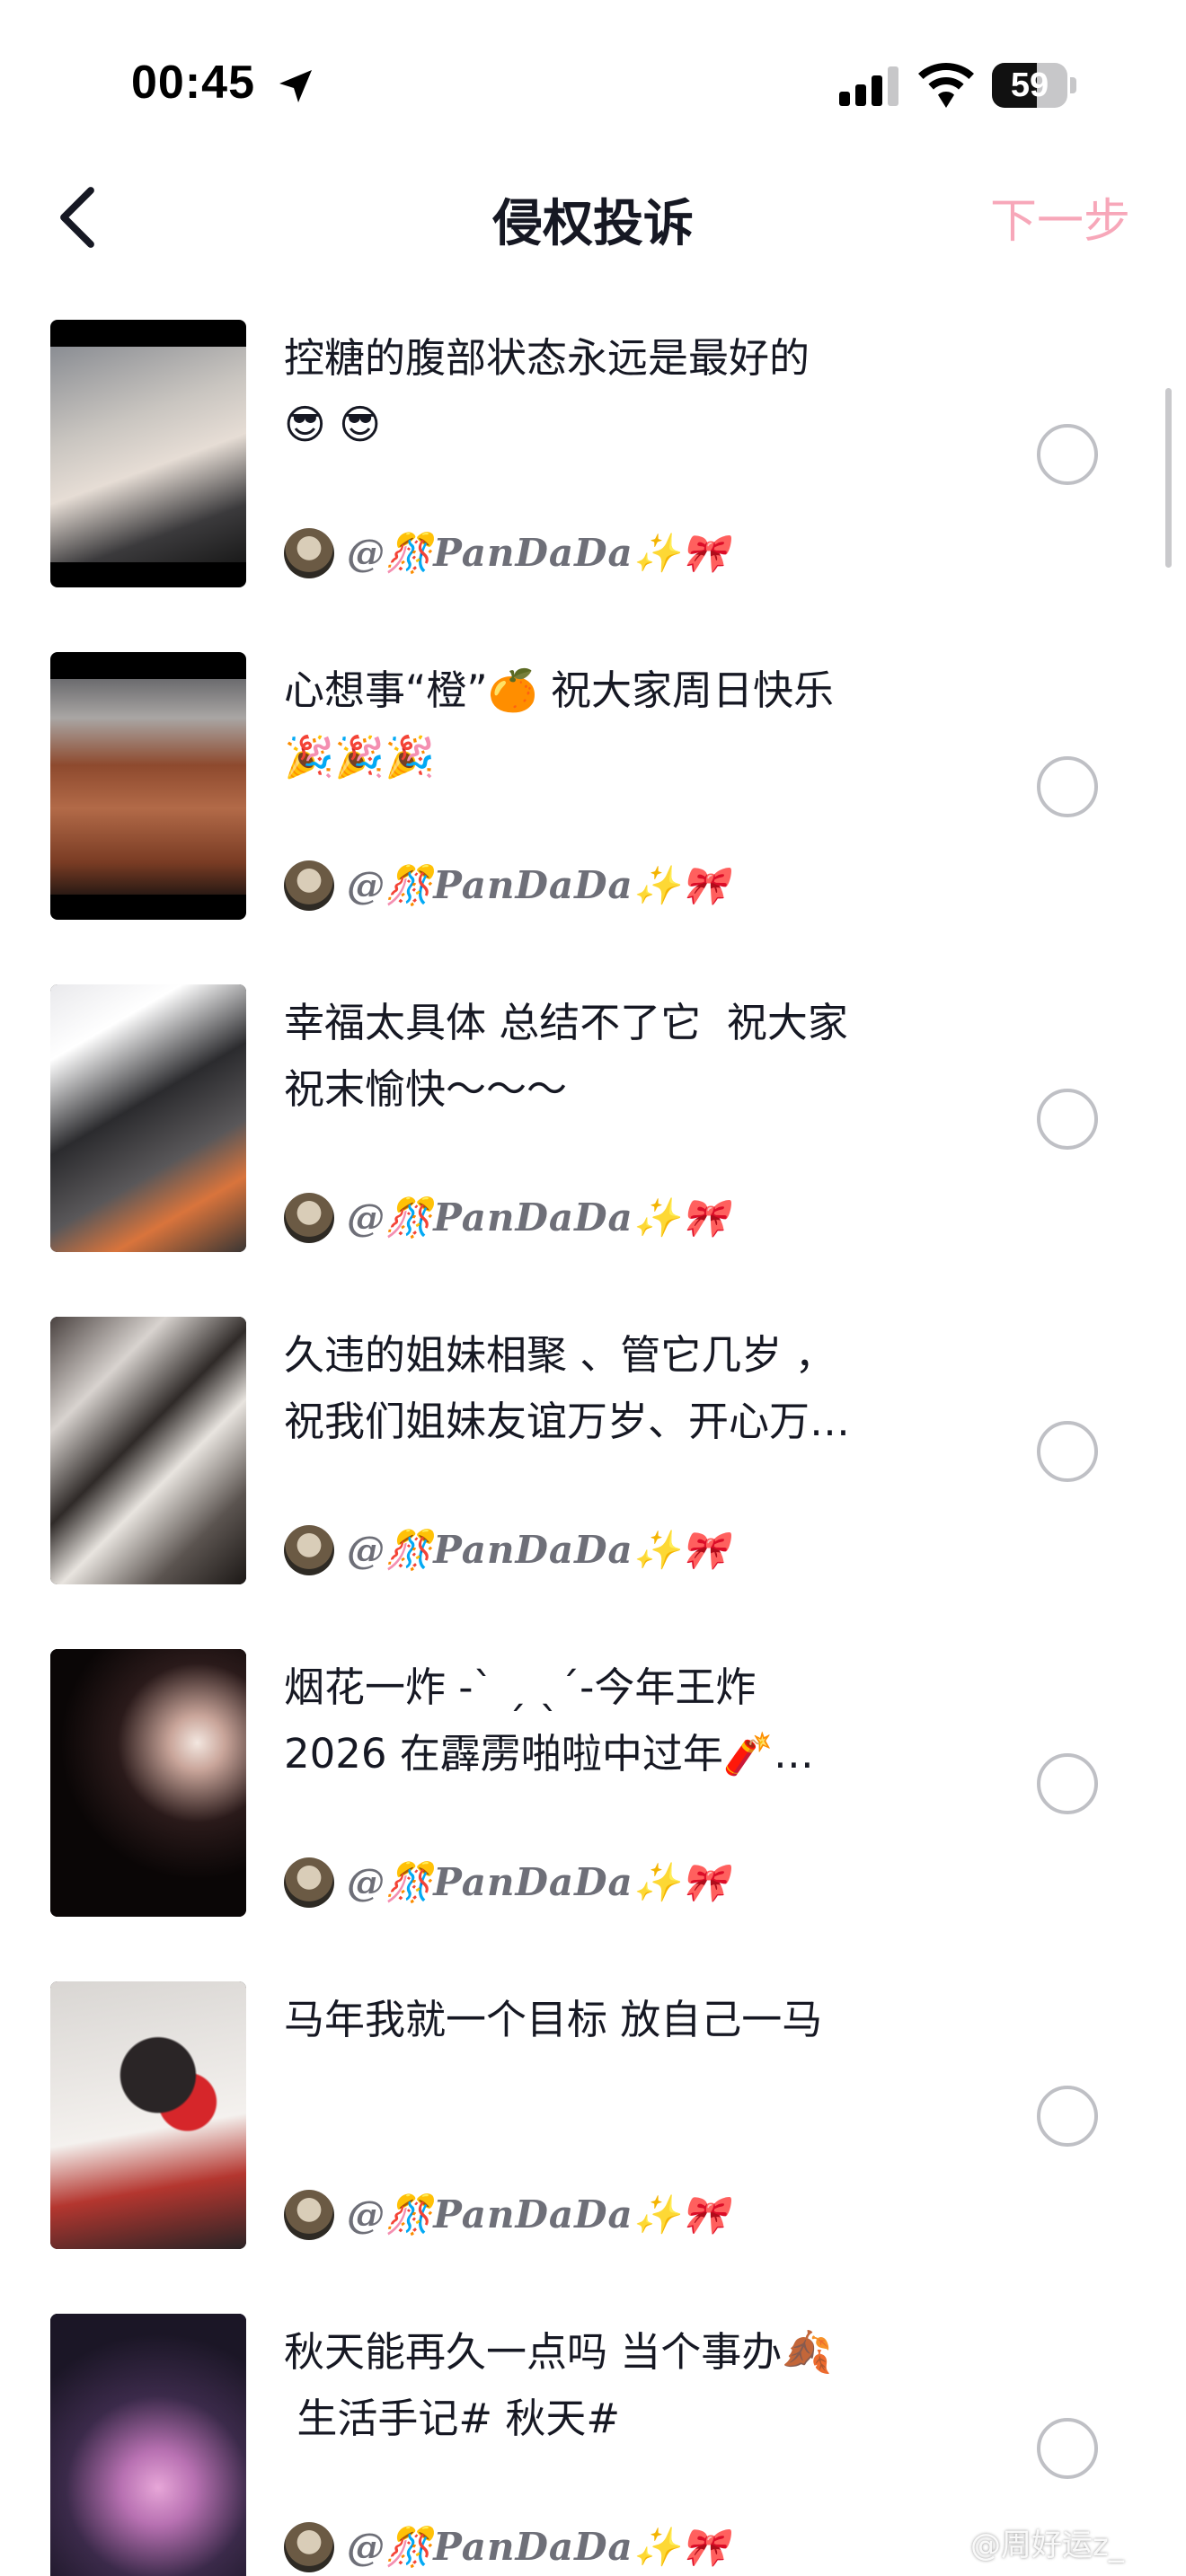 Image resolution: width=1186 pixels, height=2576 pixels. Describe the element at coordinates (193, 83) in the screenshot. I see `status-time: 00:45` at that location.